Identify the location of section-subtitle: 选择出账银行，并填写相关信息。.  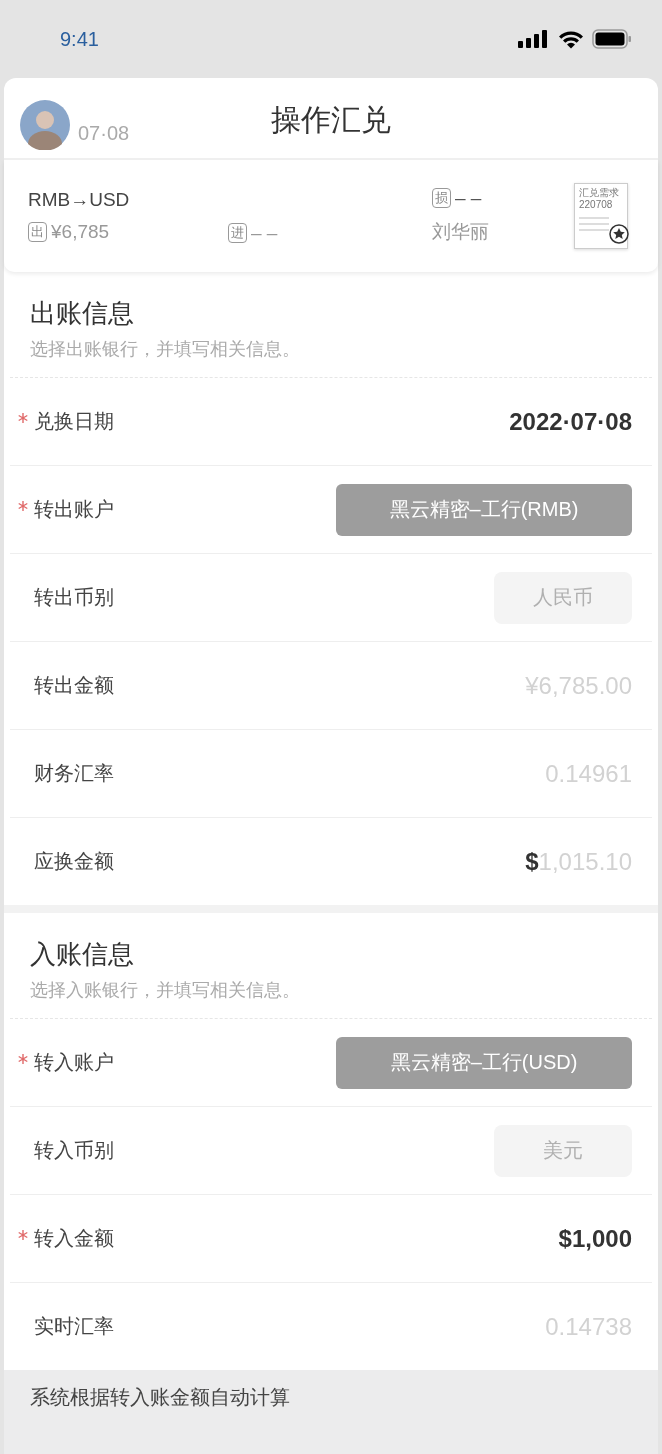
(165, 349).